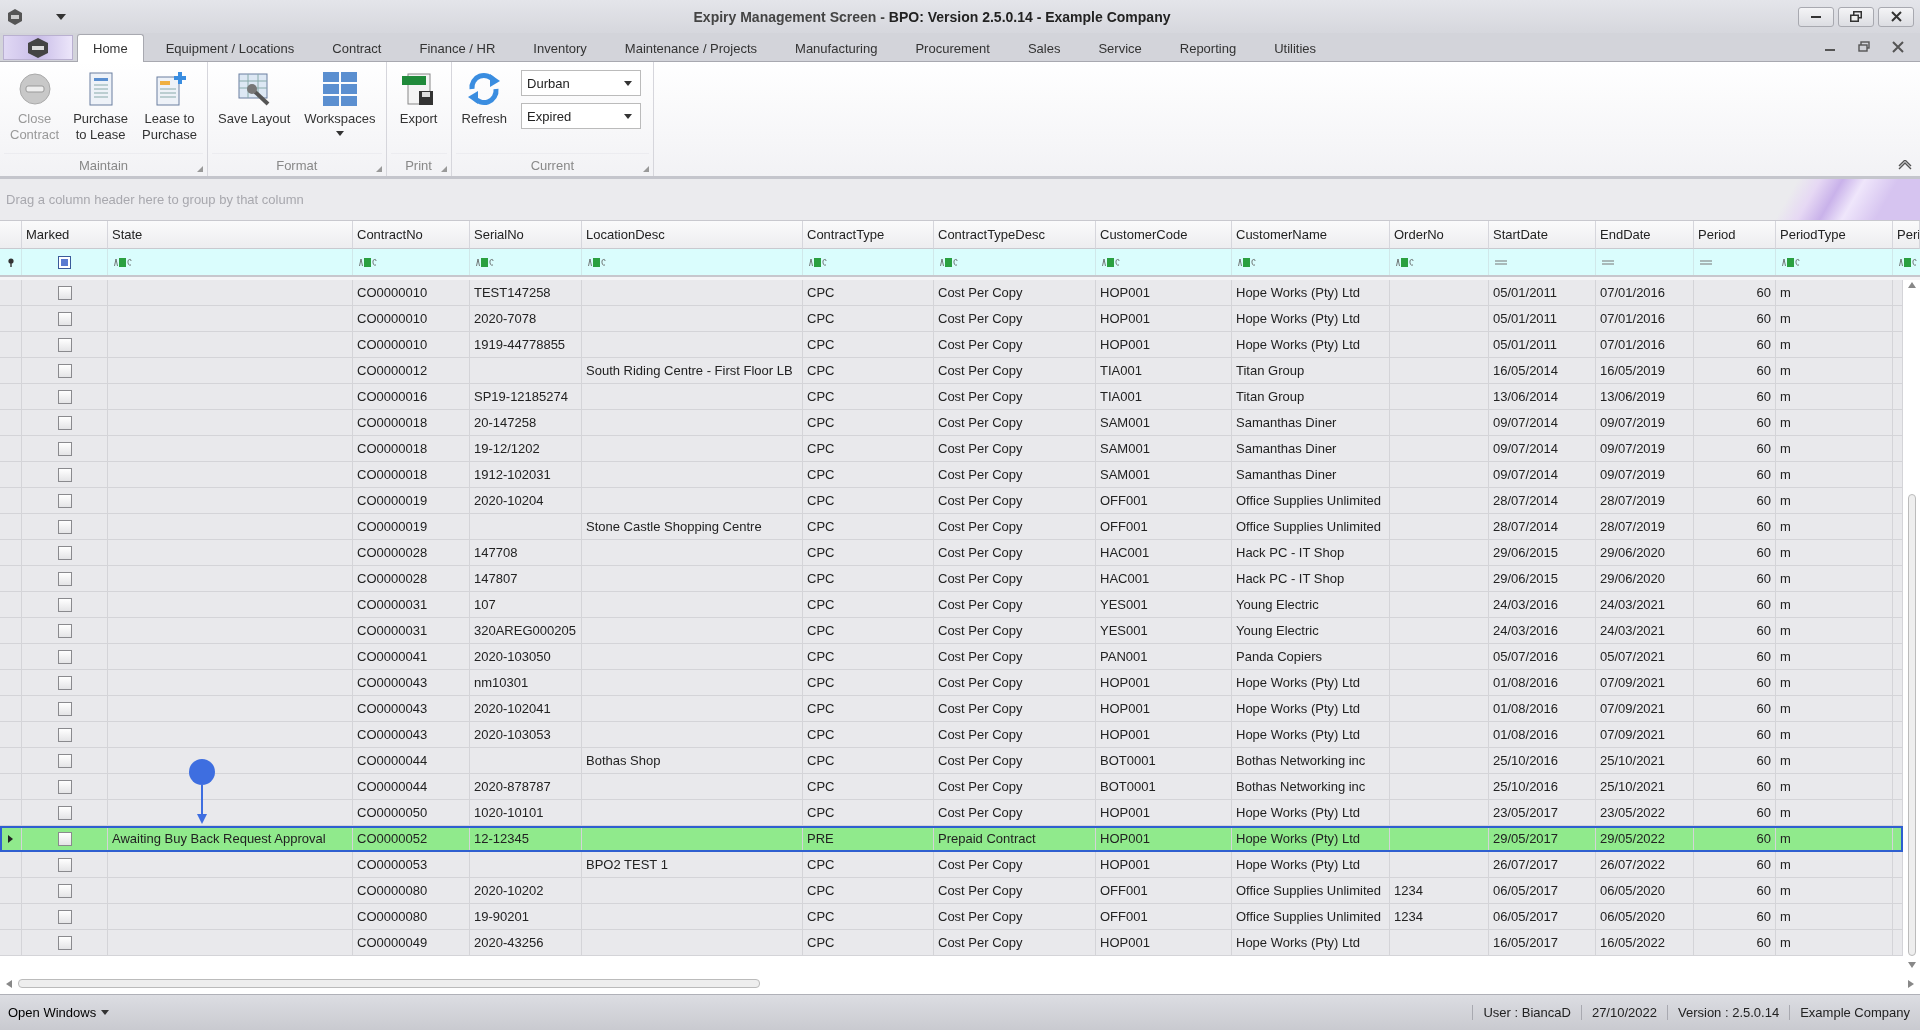 The image size is (1920, 1030). What do you see at coordinates (951, 553) in the screenshot?
I see `table-row: CO0000028 147708 CPC Cost Per Copy HAC001 Hack PC - IT Shop 29/06/2015 29/06/2020 60 m` at bounding box center [951, 553].